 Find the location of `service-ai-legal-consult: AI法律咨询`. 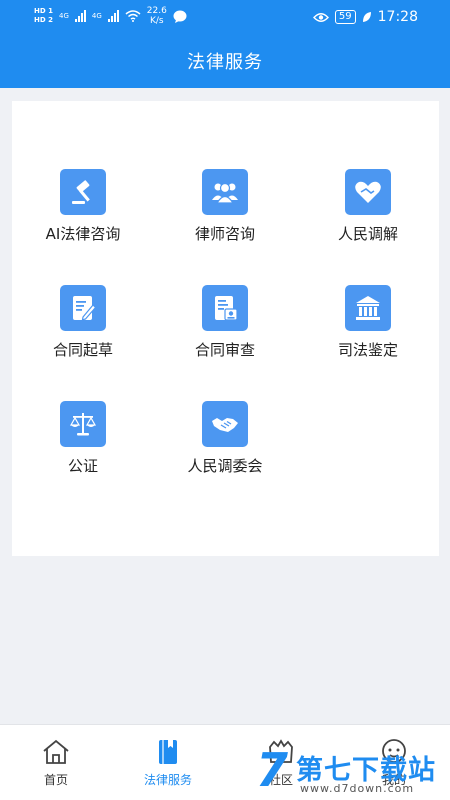

service-ai-legal-consult: AI法律咨询 is located at coordinates (83, 214).